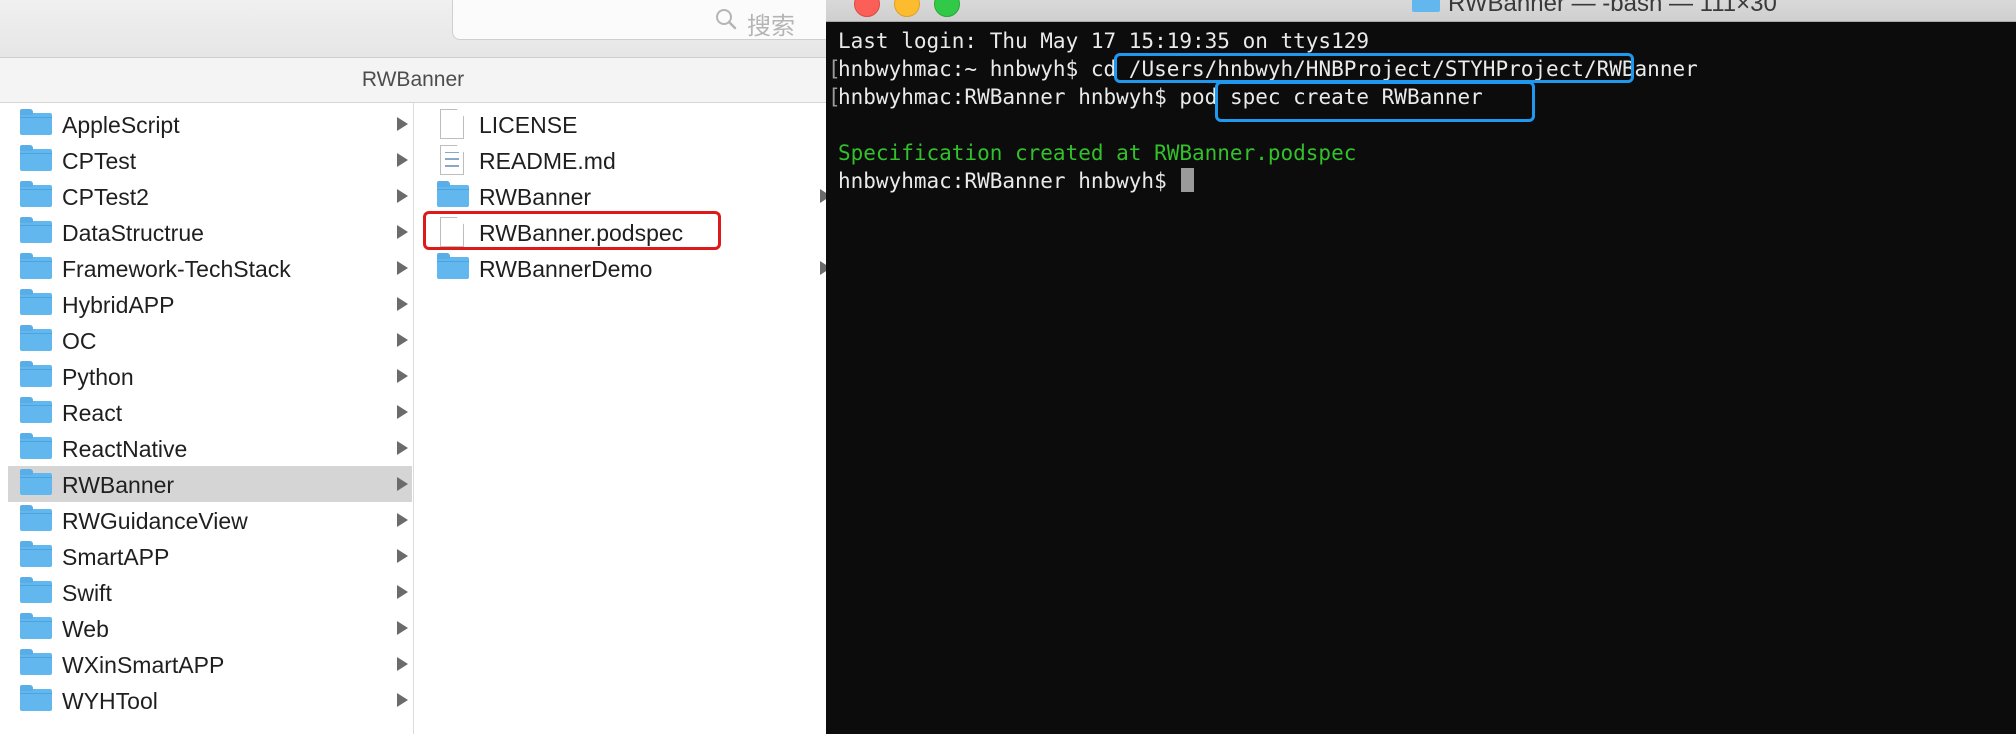 This screenshot has width=2016, height=734. I want to click on list-item: RWBannerDemo, so click(625, 268).